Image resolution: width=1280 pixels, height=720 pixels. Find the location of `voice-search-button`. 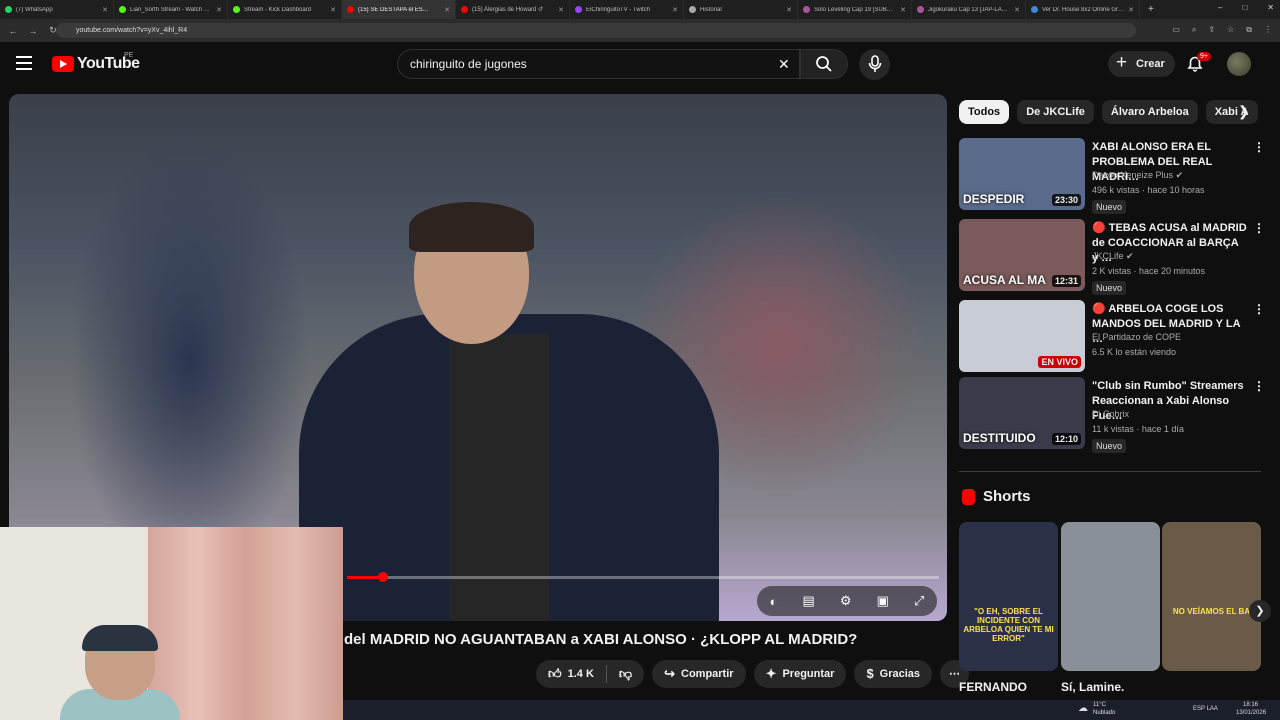

voice-search-button is located at coordinates (874, 64).